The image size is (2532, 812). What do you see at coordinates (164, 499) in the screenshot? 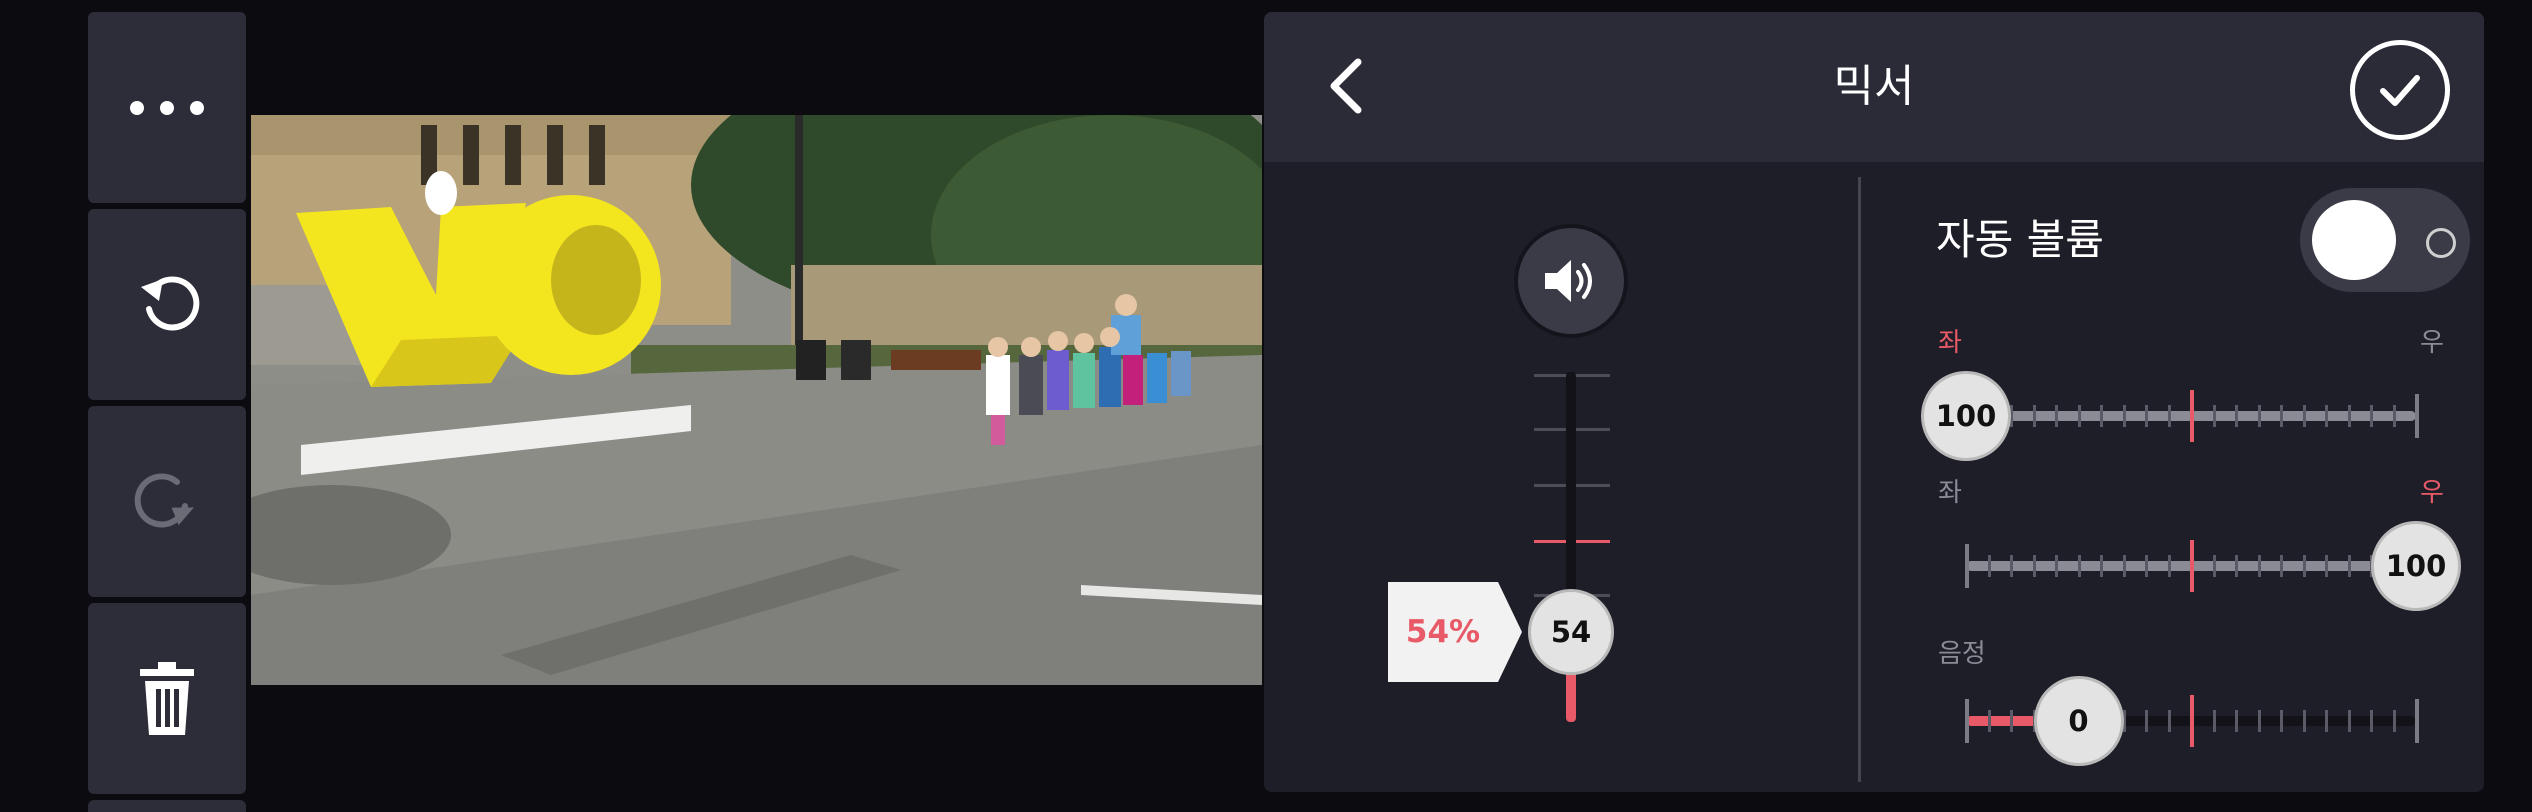
I see `redo-icon` at bounding box center [164, 499].